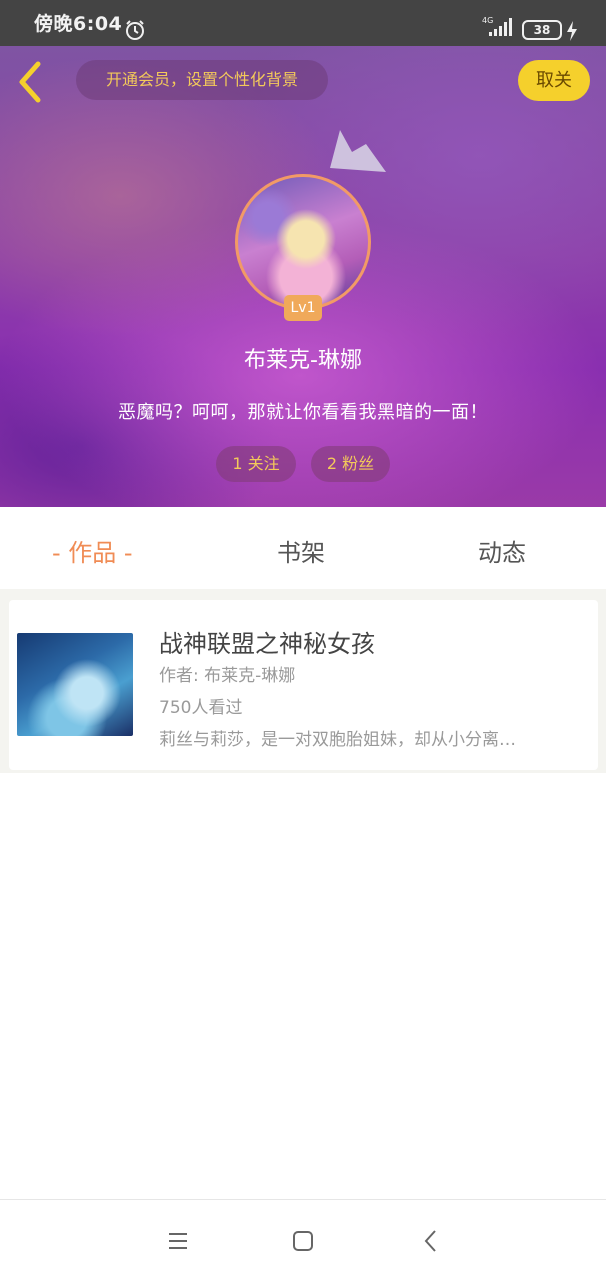  Describe the element at coordinates (135, 30) in the screenshot. I see `alarm-clock-icon` at that location.